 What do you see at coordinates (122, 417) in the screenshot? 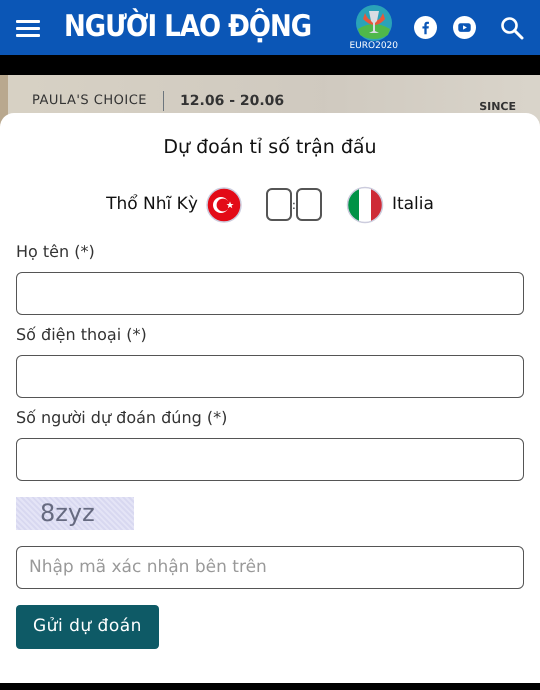
I see `field-label: Số người dự đoán đúng (*)` at bounding box center [122, 417].